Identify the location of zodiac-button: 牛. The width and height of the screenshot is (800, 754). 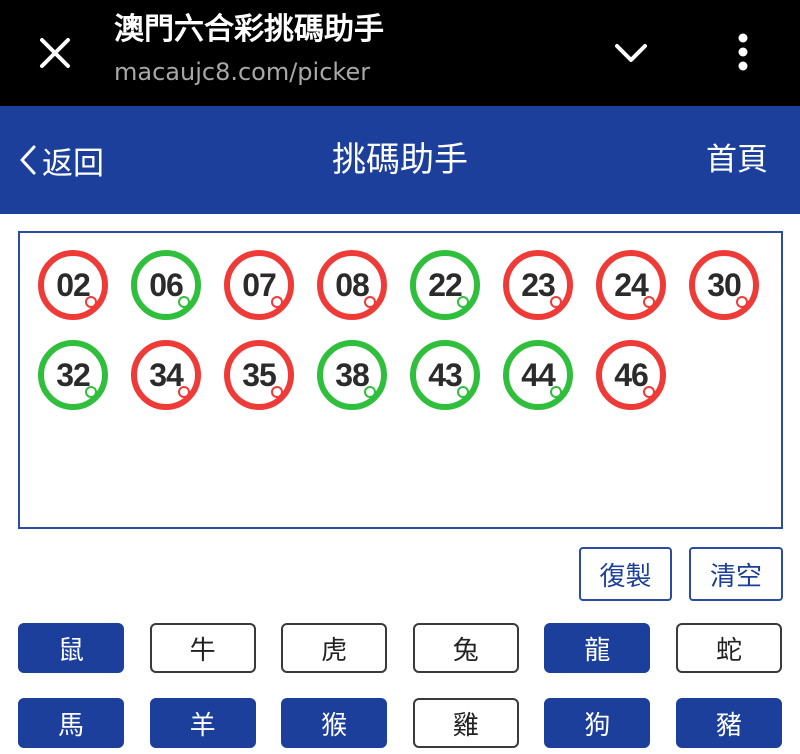
(202, 648).